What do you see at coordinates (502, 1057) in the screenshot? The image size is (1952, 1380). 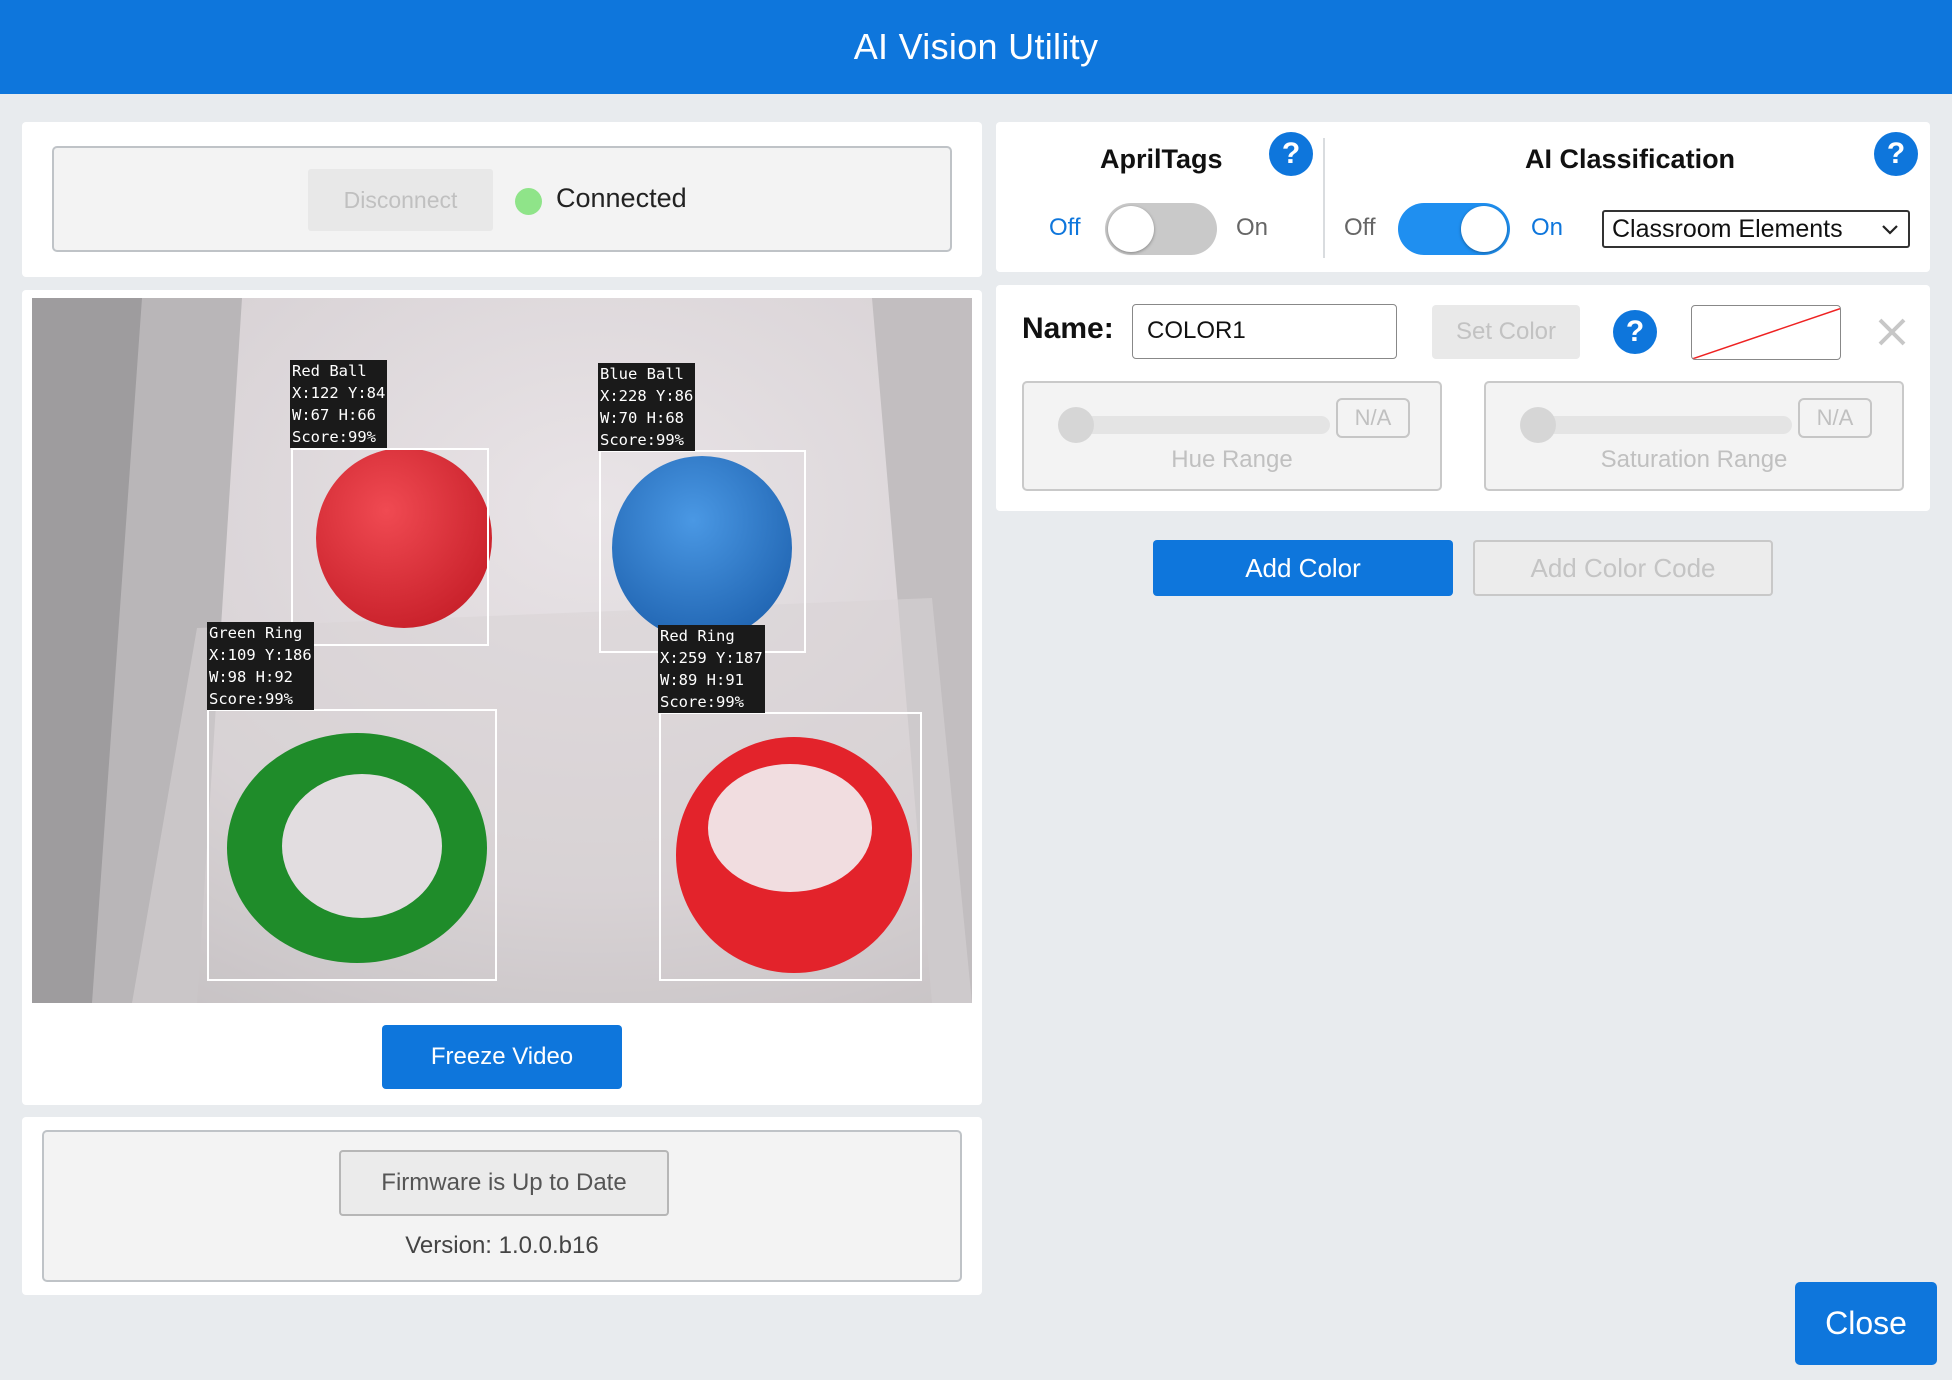 I see `freeze-video-button: Freeze Video` at bounding box center [502, 1057].